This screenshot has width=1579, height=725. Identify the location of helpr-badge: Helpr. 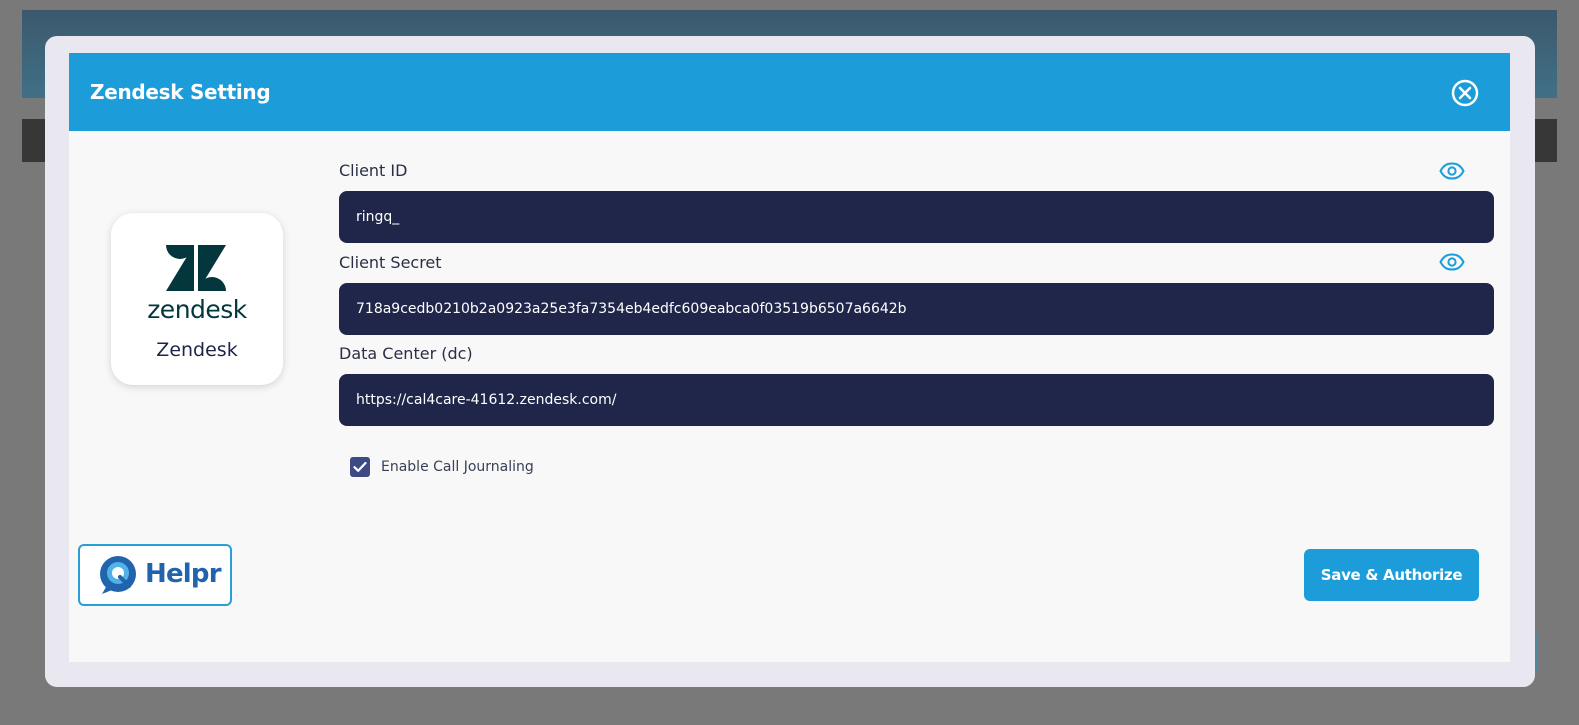
(155, 575).